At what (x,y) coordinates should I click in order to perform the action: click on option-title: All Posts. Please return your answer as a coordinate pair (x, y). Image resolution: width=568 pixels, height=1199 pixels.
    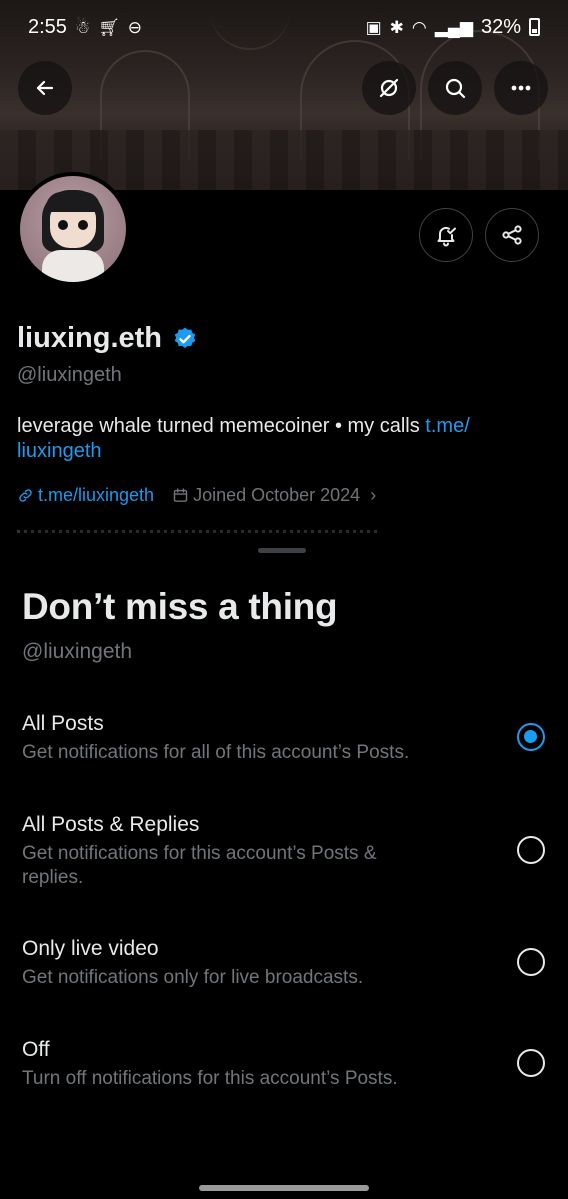
    Looking at the image, I should click on (63, 723).